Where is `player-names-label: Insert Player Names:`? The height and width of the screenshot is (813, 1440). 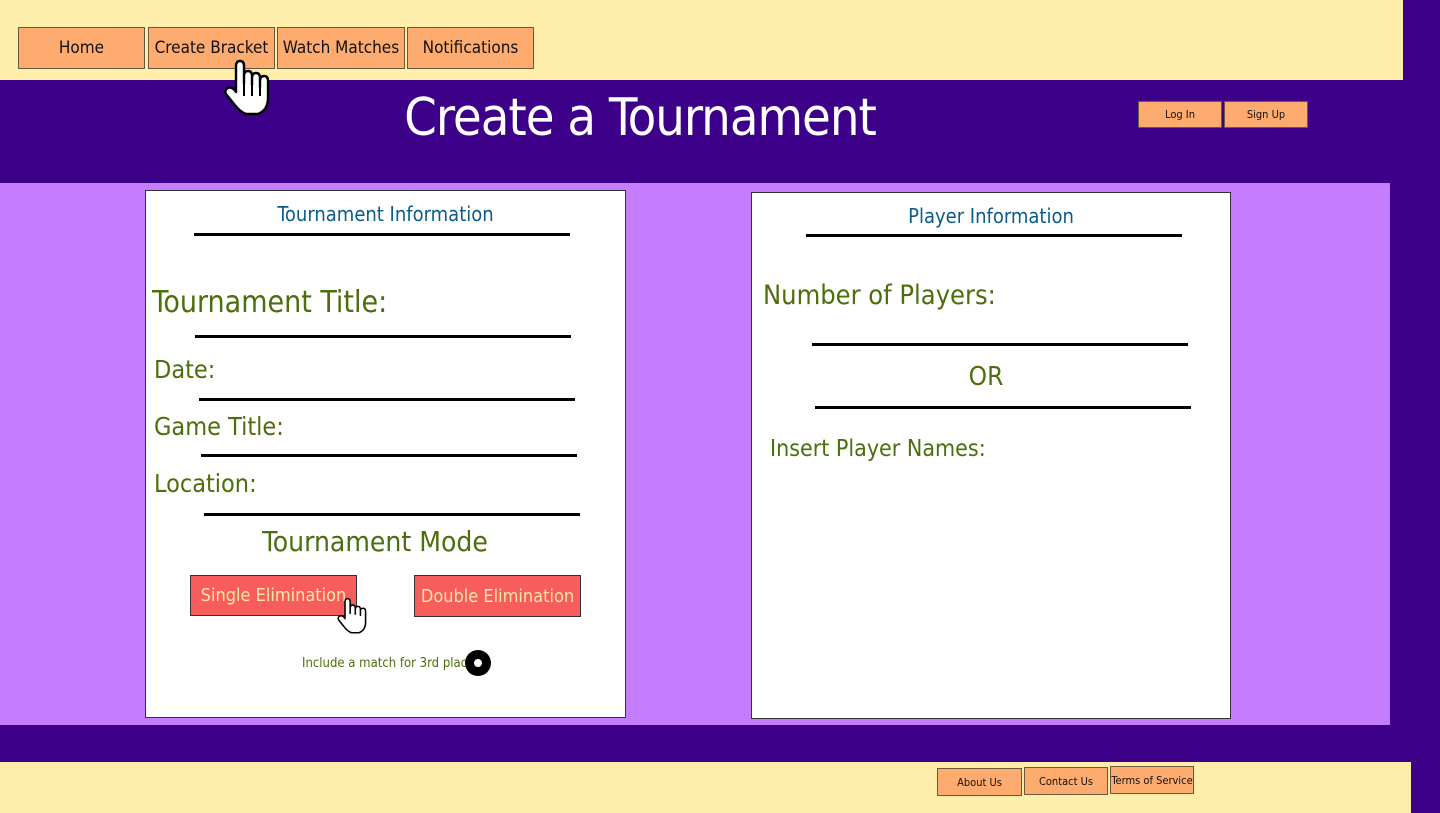 player-names-label: Insert Player Names: is located at coordinates (878, 449).